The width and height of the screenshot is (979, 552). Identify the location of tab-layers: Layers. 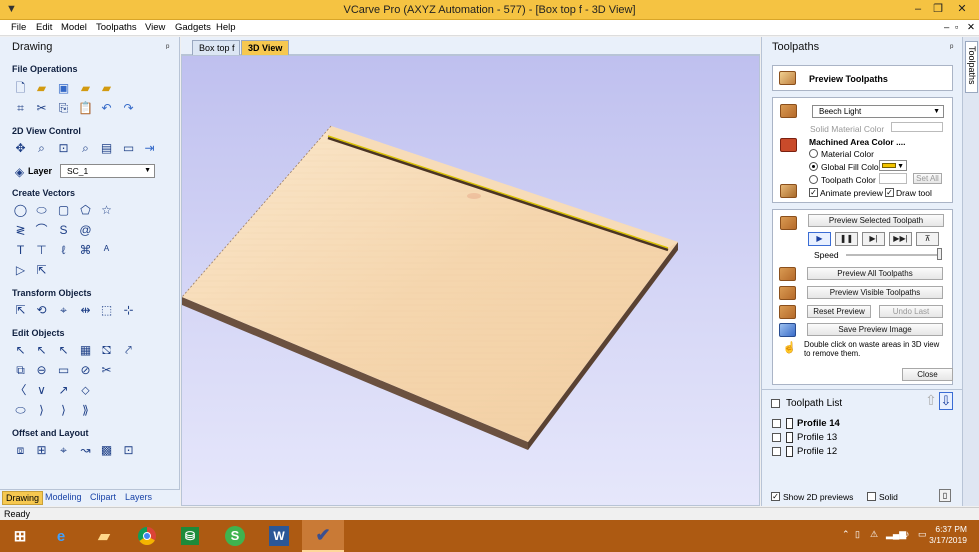
(138, 497).